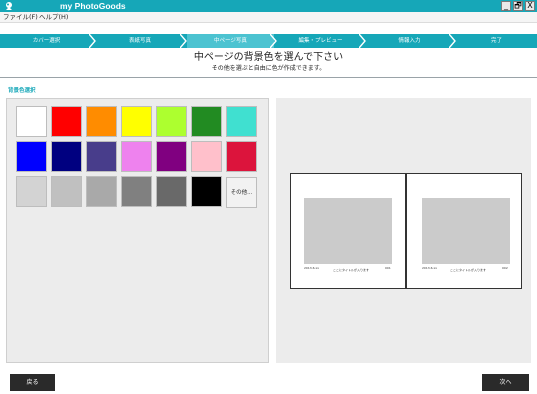 This screenshot has height=394, width=537. Describe the element at coordinates (268, 77) in the screenshot. I see `divider` at that location.